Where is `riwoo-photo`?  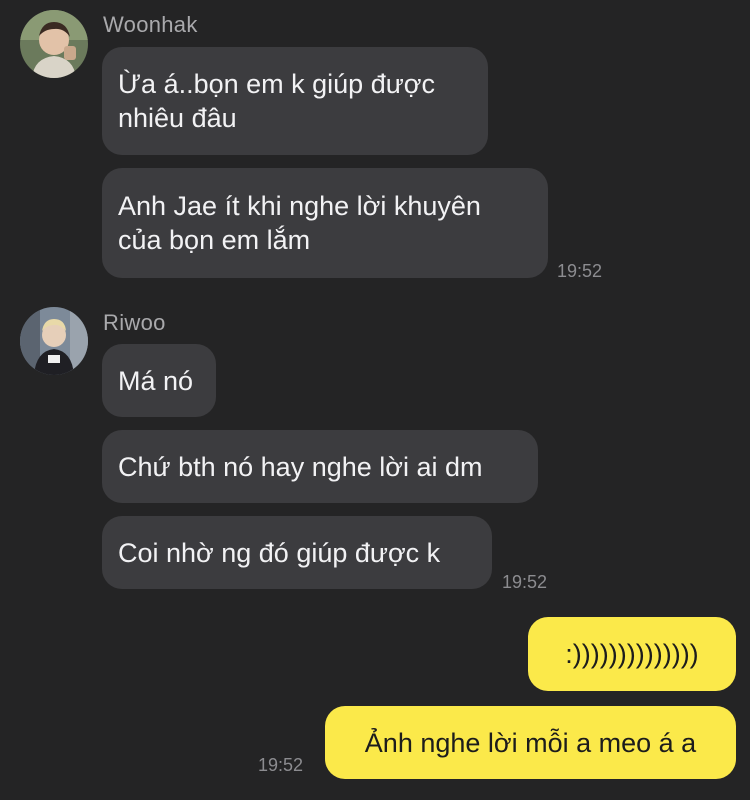
riwoo-photo is located at coordinates (54, 341).